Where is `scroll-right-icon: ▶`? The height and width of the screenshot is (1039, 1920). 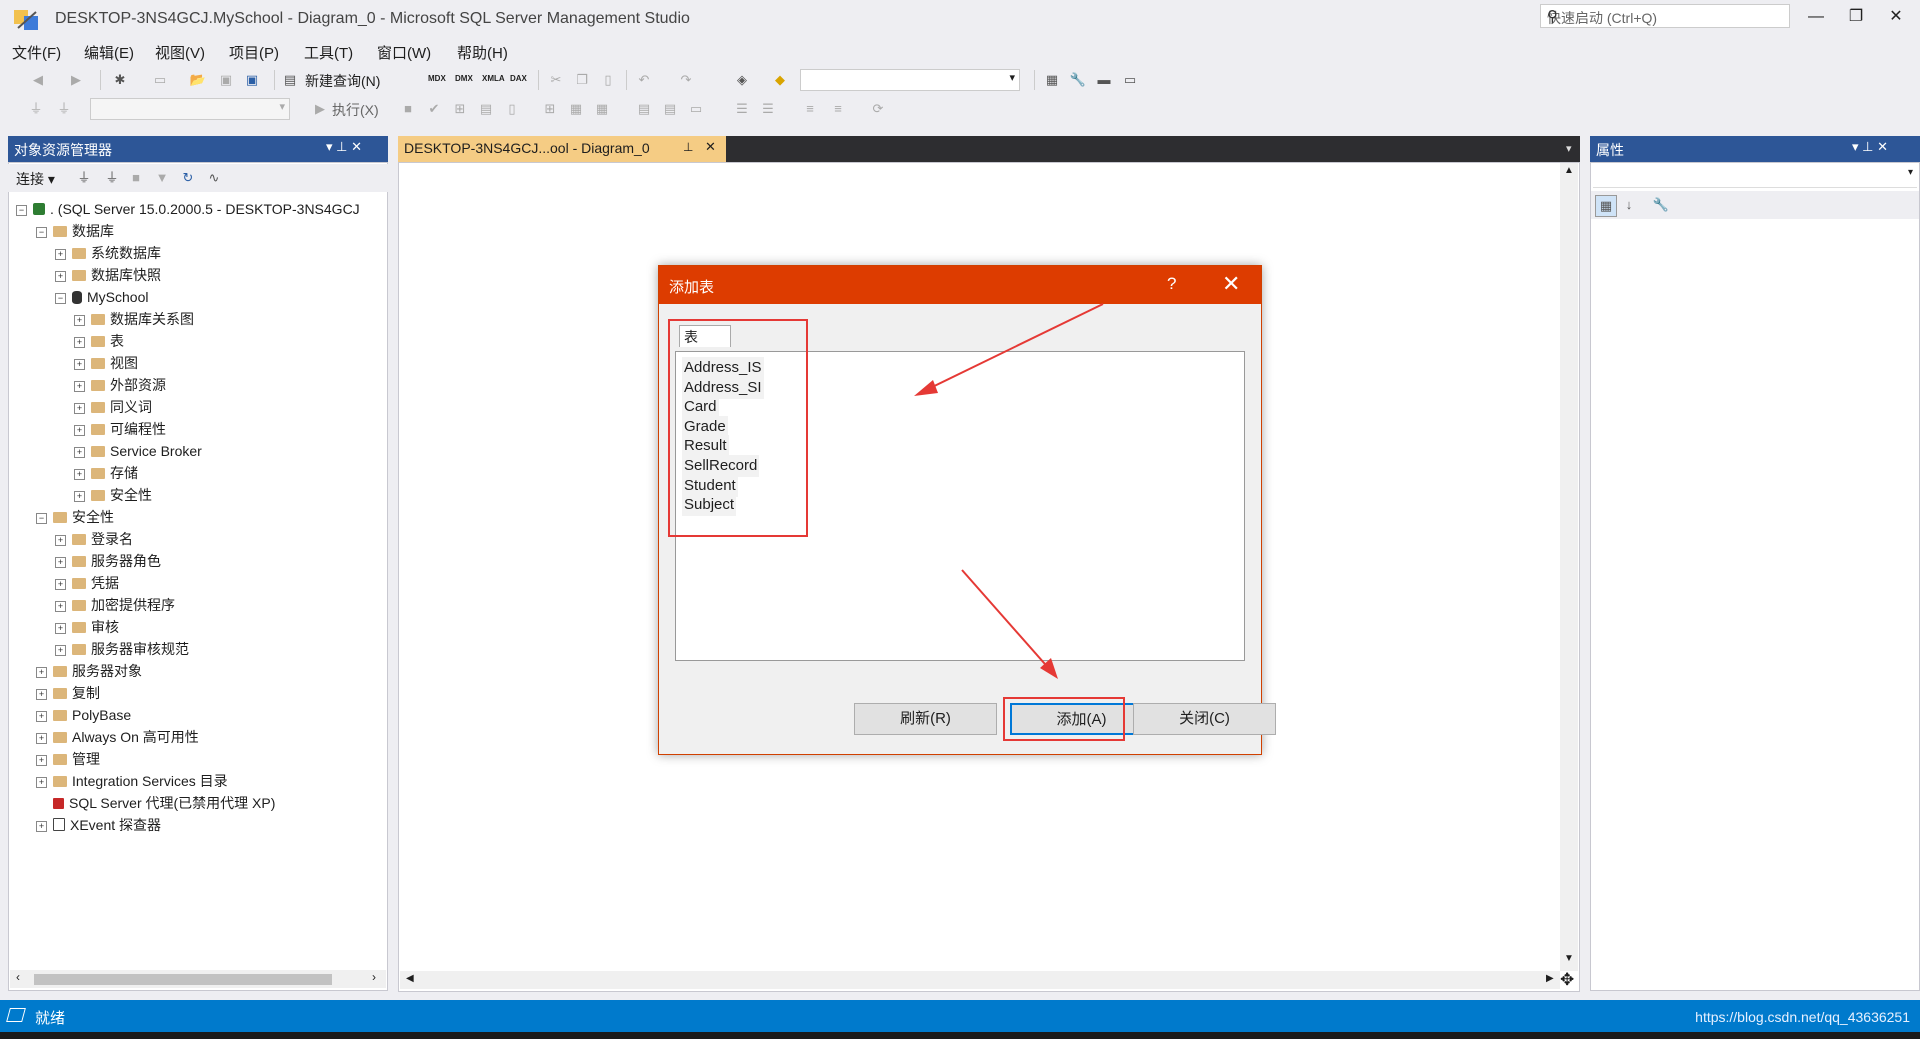
scroll-right-icon: ▶ is located at coordinates (1550, 978).